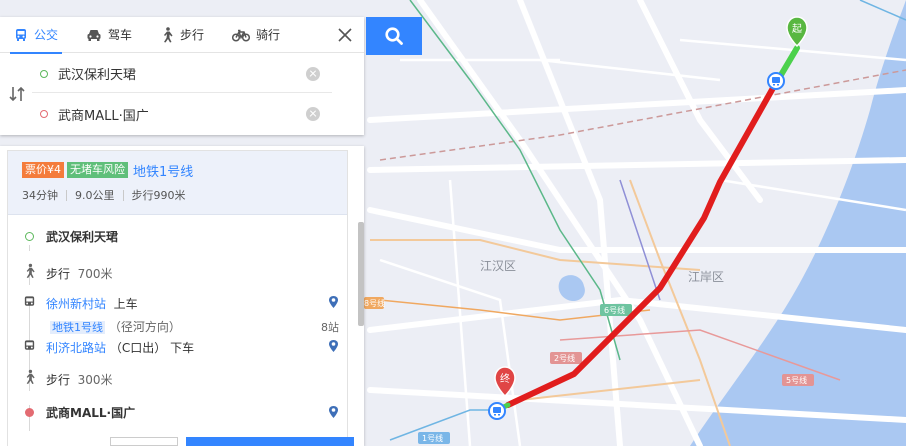  I want to click on alight-station-link: 利济北路站, so click(76, 348).